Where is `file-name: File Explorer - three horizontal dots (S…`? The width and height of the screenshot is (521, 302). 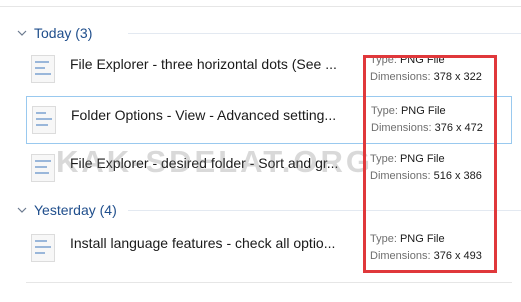 file-name: File Explorer - three horizontal dots (S… is located at coordinates (203, 64).